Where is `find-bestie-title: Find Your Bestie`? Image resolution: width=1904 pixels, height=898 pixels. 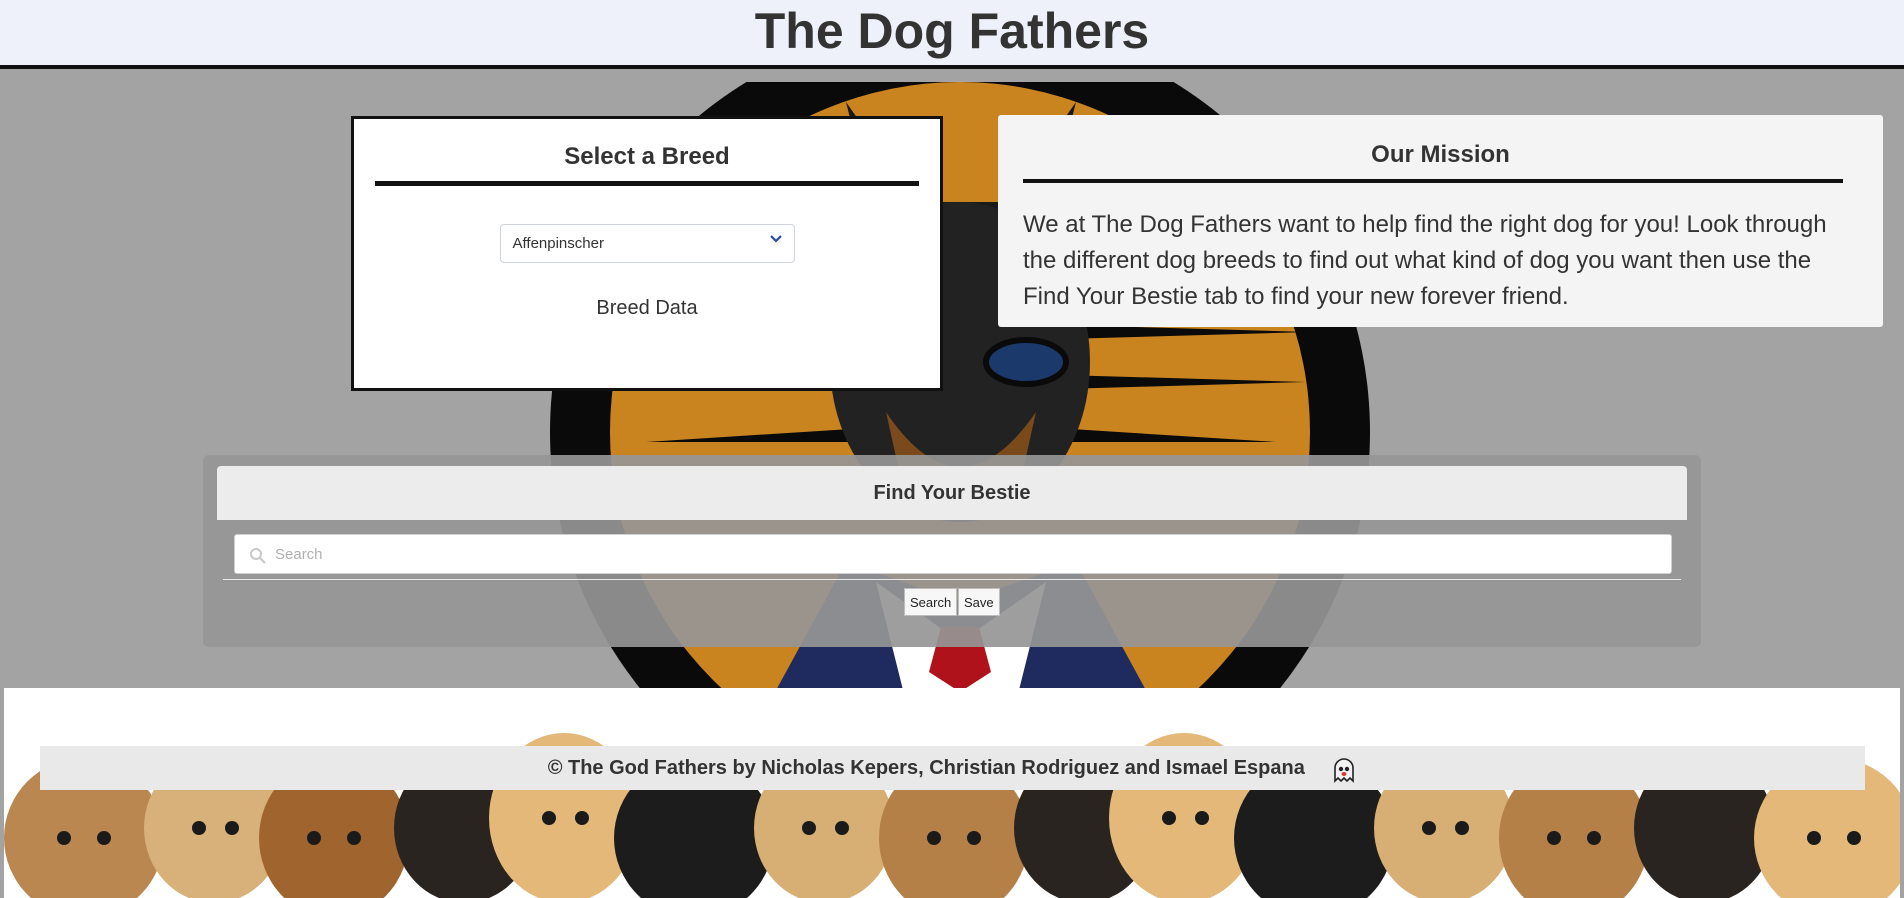
find-bestie-title: Find Your Bestie is located at coordinates (952, 493).